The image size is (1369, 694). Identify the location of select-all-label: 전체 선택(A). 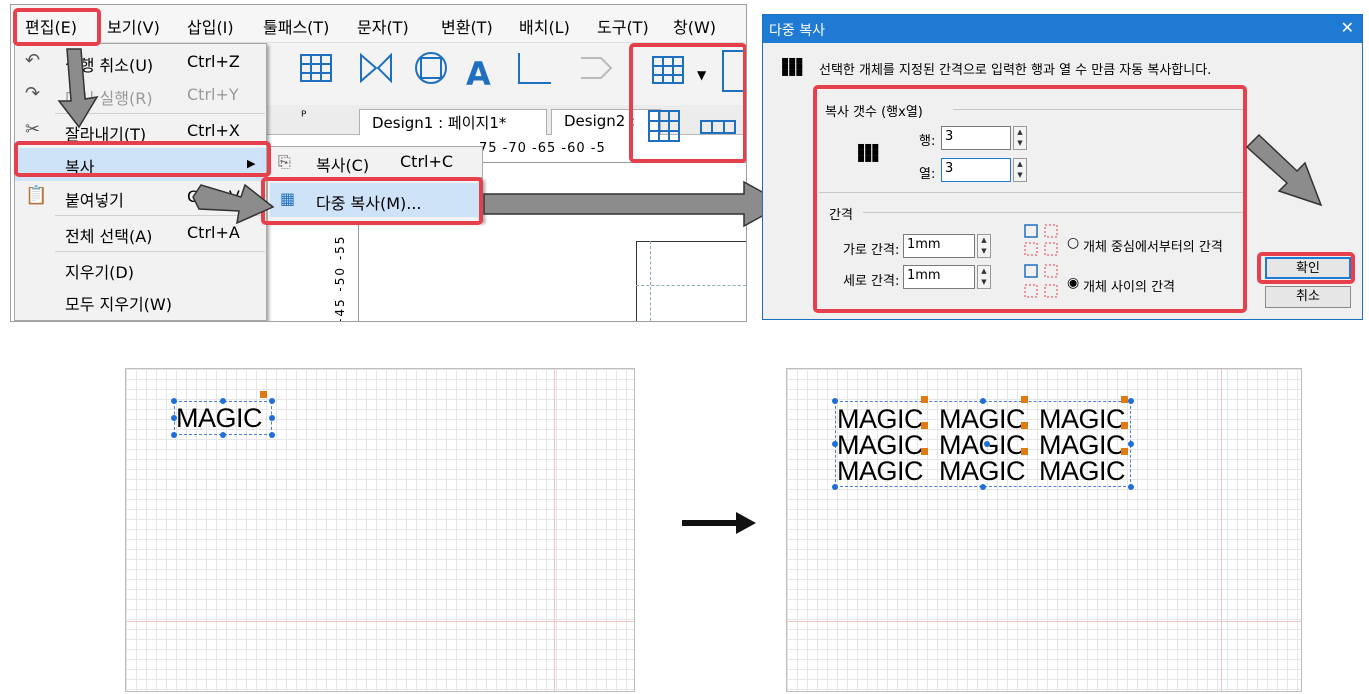
(109, 236).